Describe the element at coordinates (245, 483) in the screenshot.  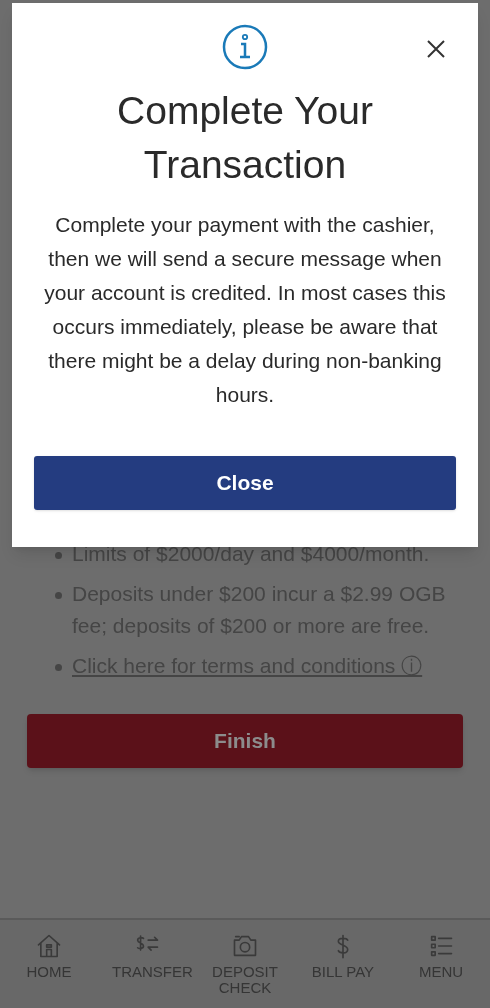
I see `close-button: Close` at that location.